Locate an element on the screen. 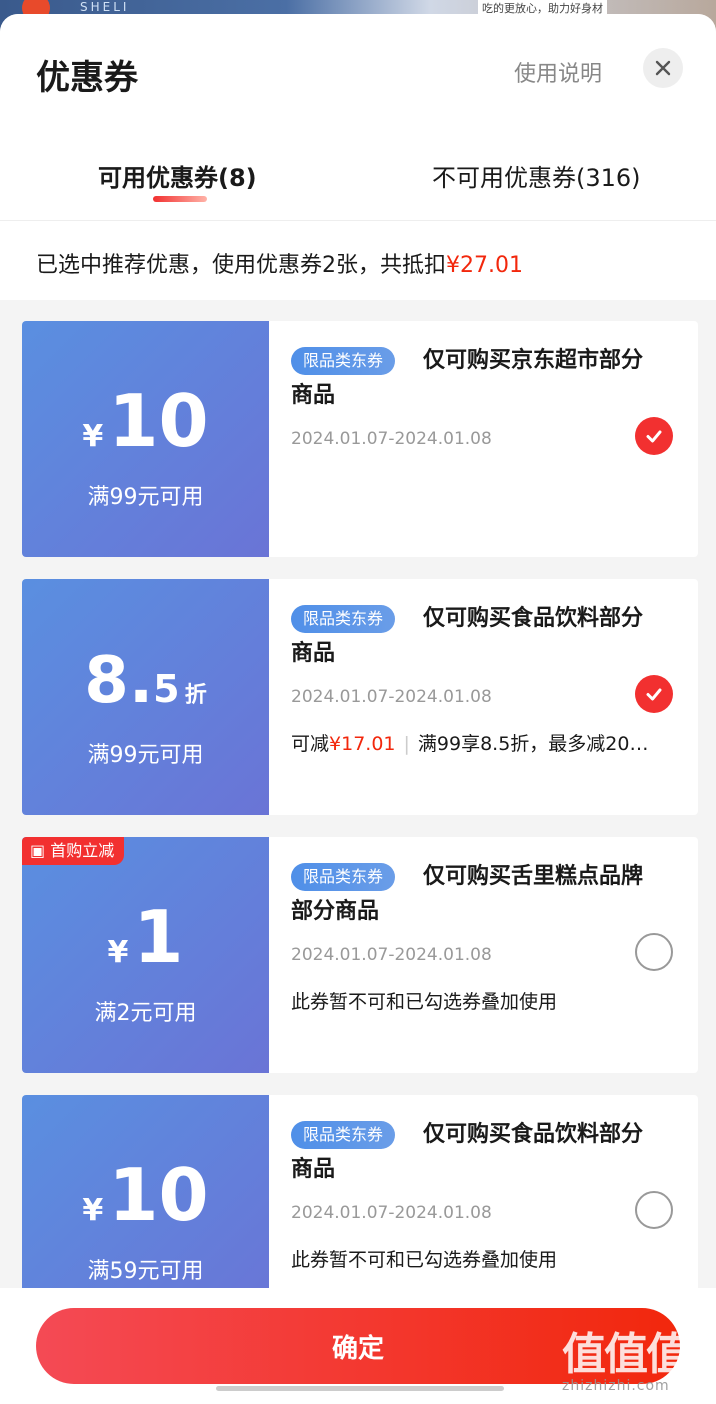 The width and height of the screenshot is (716, 1404). home-indicator is located at coordinates (360, 1388).